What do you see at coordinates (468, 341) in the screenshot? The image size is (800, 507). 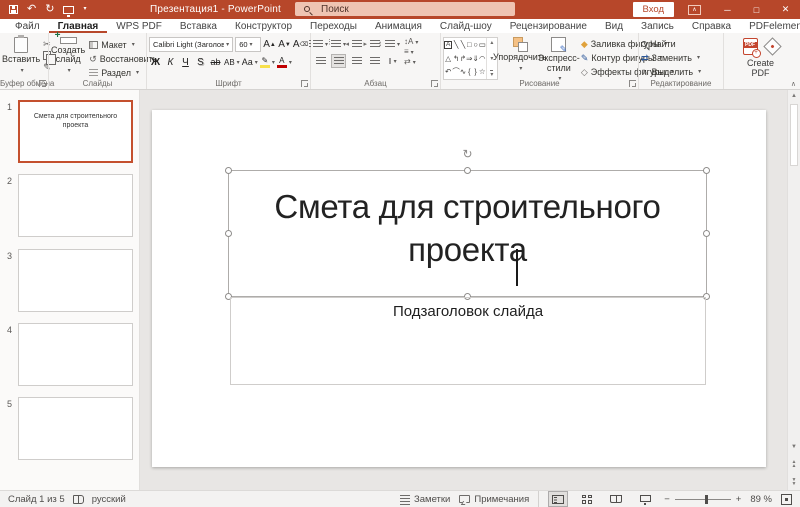 I see `subtitle-placeholder: Подзаголовок слайда` at bounding box center [468, 341].